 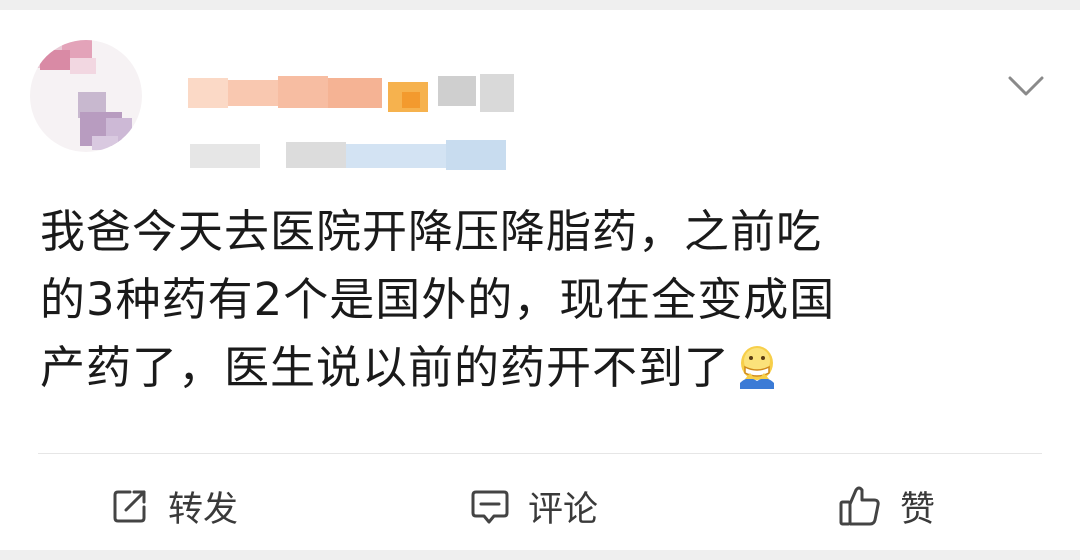 What do you see at coordinates (385, 367) in the screenshot?
I see `post-text-line-3: 产药了，医生说以前的药开不到了` at bounding box center [385, 367].